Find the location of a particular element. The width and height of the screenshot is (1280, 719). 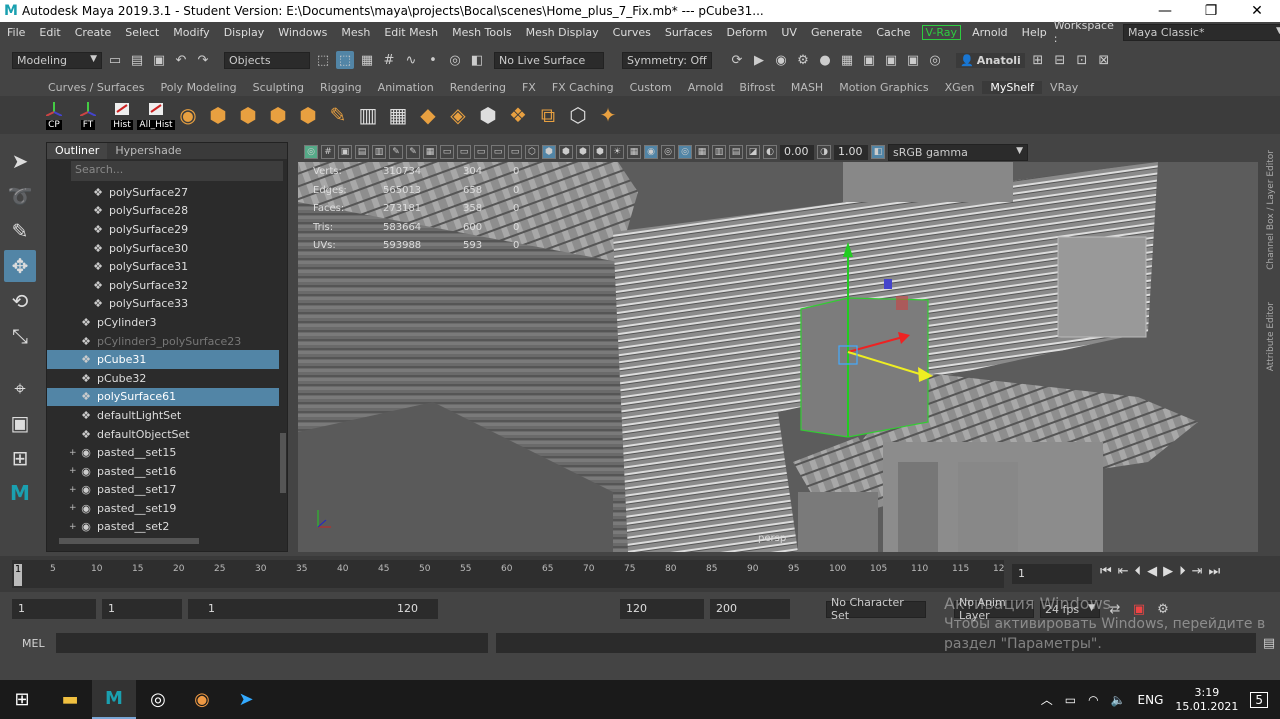

bridge-icon: ⬢ is located at coordinates (308, 115).